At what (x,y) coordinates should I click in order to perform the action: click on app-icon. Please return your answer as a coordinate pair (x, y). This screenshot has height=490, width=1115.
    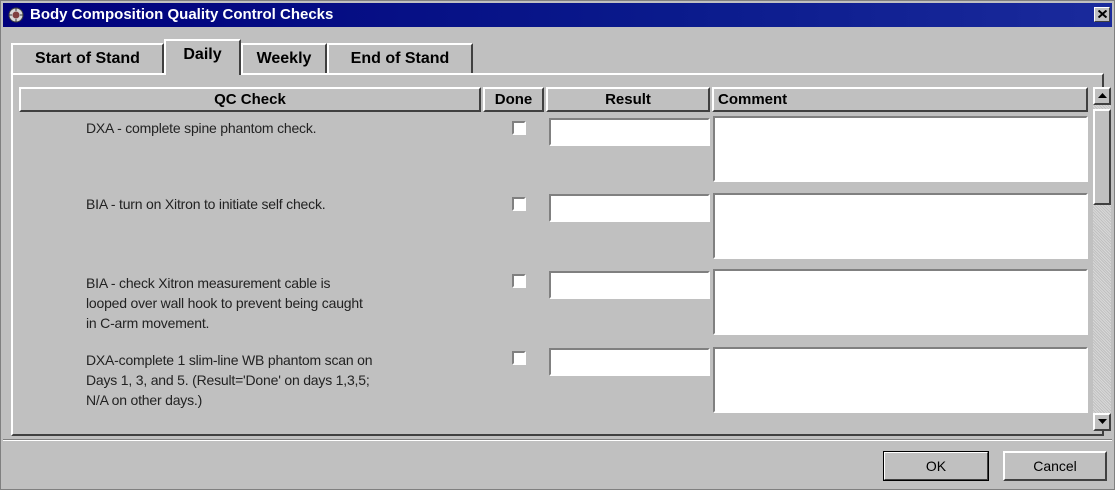
    Looking at the image, I should click on (16, 15).